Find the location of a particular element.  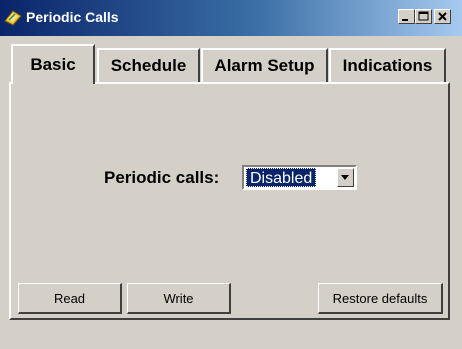

select-value: Disabled is located at coordinates (281, 177).